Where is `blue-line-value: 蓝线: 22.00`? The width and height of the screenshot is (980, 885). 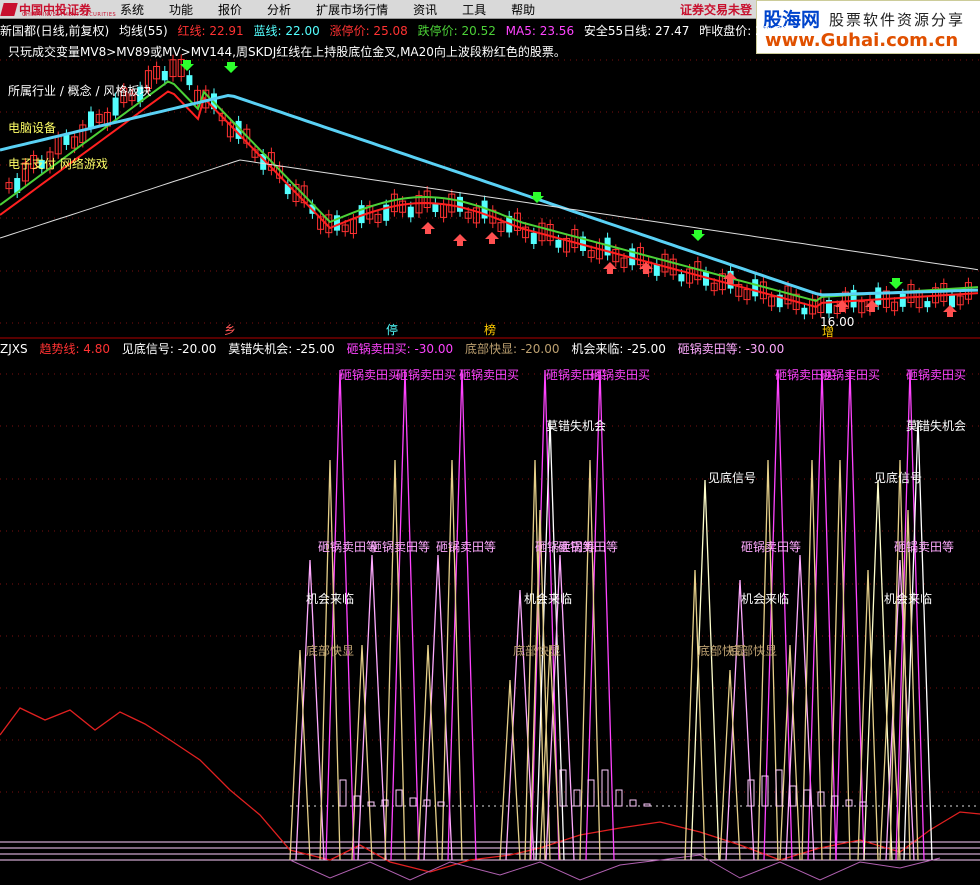 blue-line-value: 蓝线: 22.00 is located at coordinates (286, 31).